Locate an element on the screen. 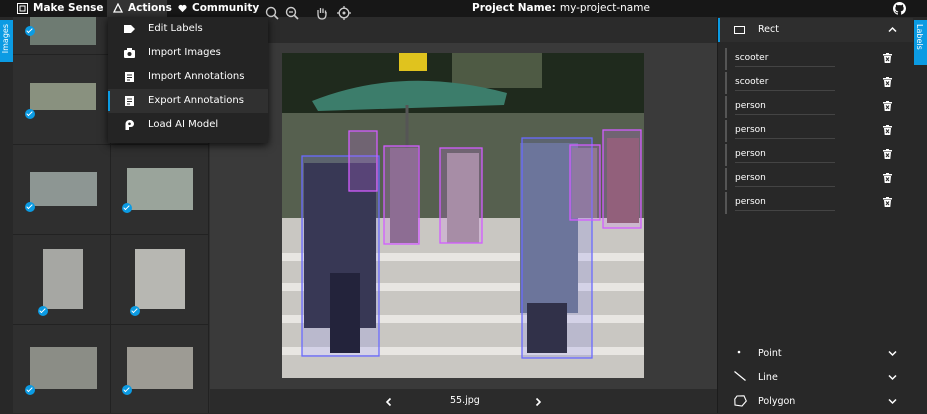  menu-item-label: Import Images is located at coordinates (184, 52).